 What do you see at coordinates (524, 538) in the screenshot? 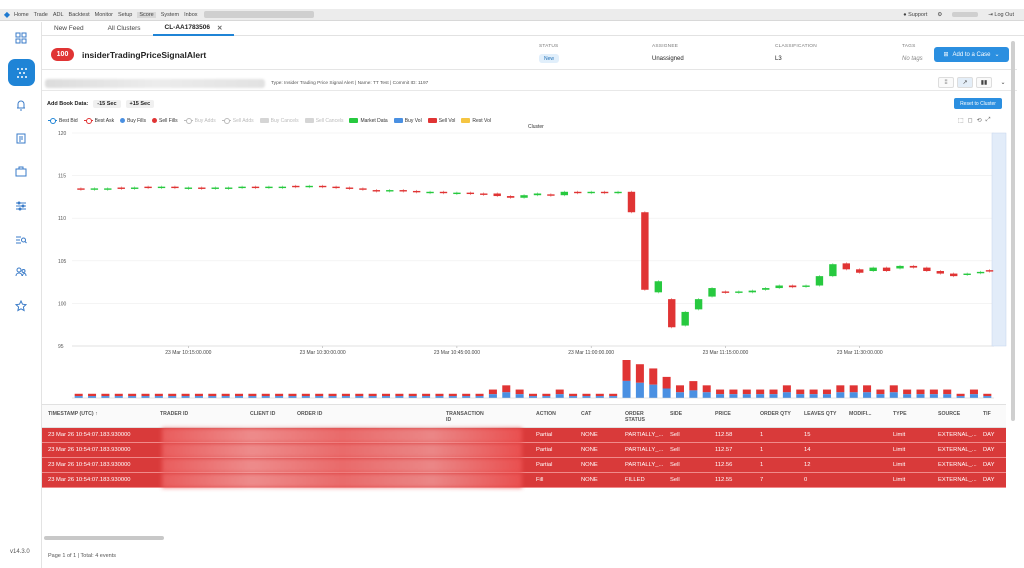
I see `horizontal-scrollbar` at bounding box center [524, 538].